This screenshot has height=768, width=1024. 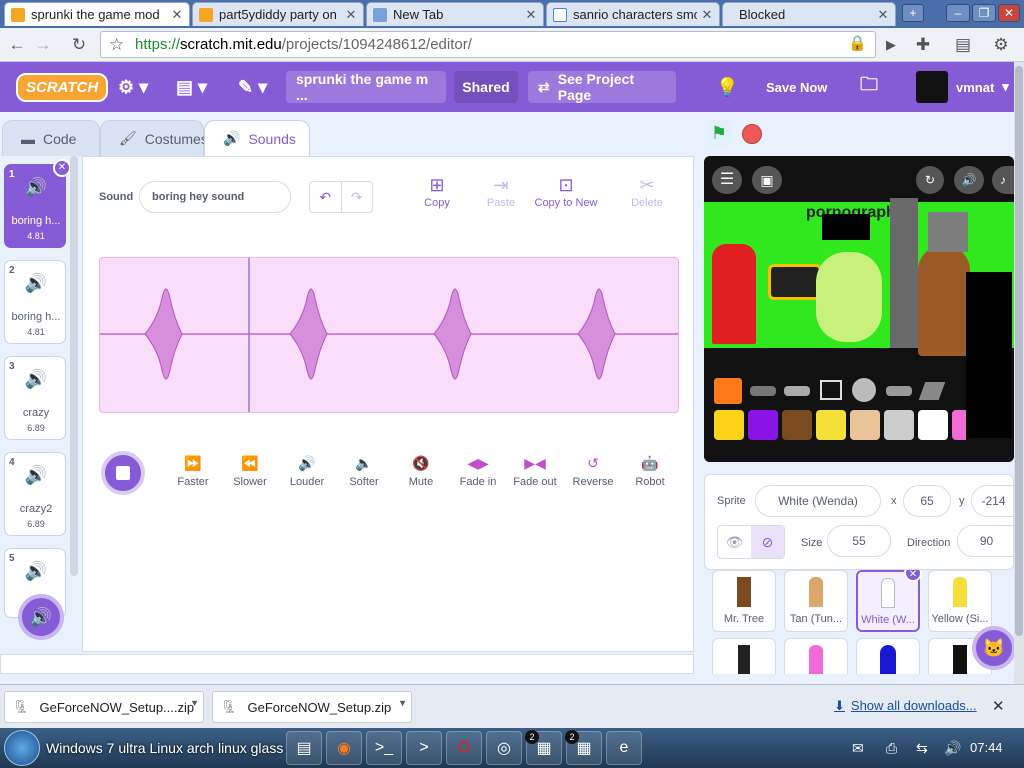 I want to click on menu-hamburger-icon: ☰, so click(x=727, y=180).